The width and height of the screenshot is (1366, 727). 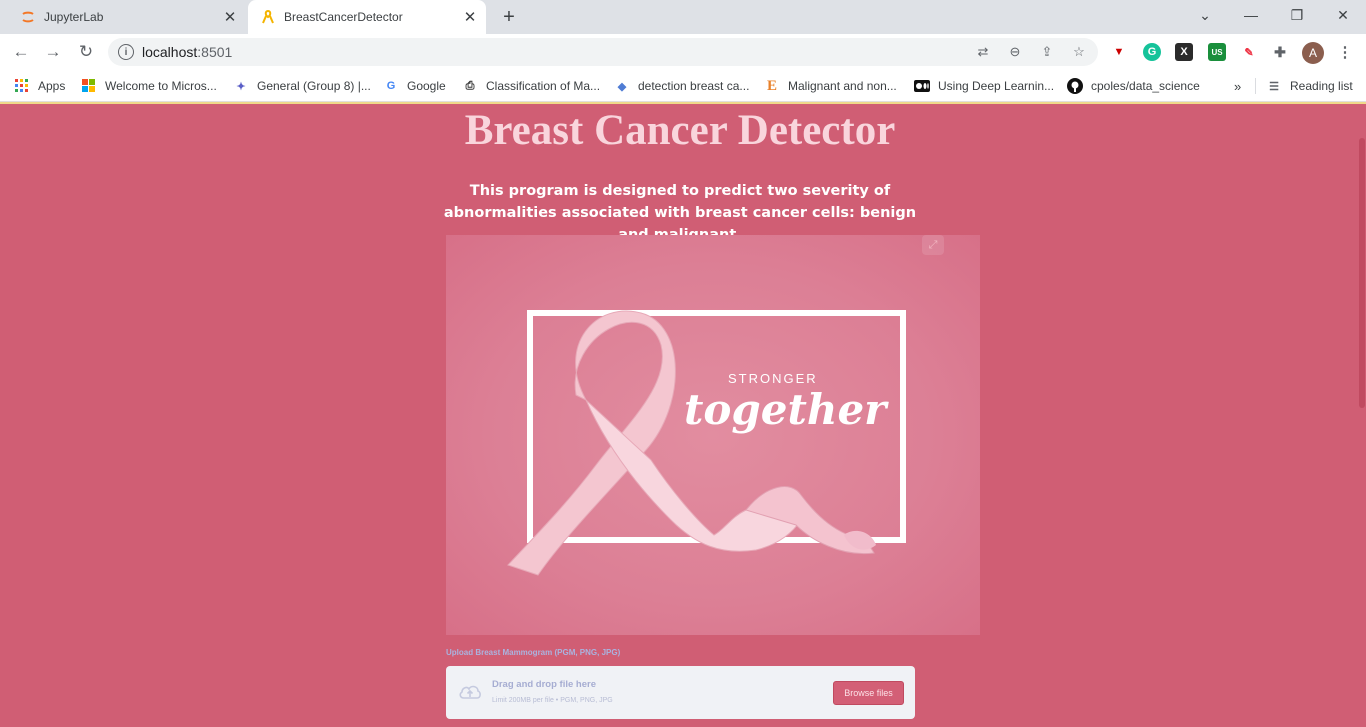 What do you see at coordinates (509, 17) in the screenshot?
I see `new-tab-button: +` at bounding box center [509, 17].